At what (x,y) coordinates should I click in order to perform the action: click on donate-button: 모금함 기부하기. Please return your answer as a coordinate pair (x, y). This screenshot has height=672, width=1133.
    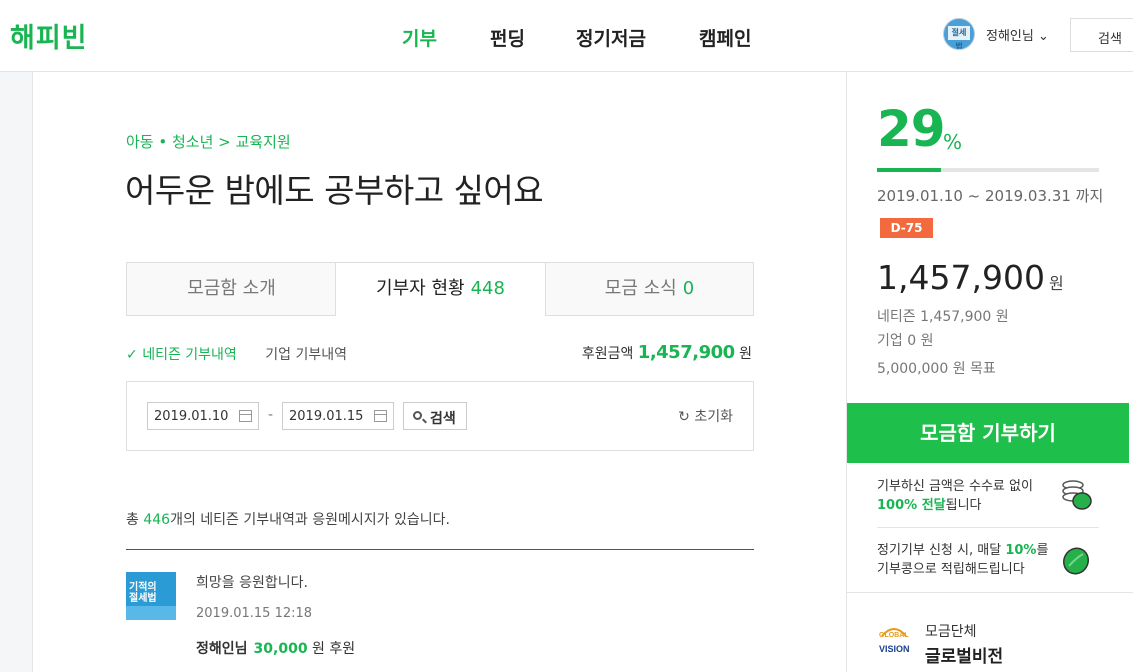
    Looking at the image, I should click on (988, 433).